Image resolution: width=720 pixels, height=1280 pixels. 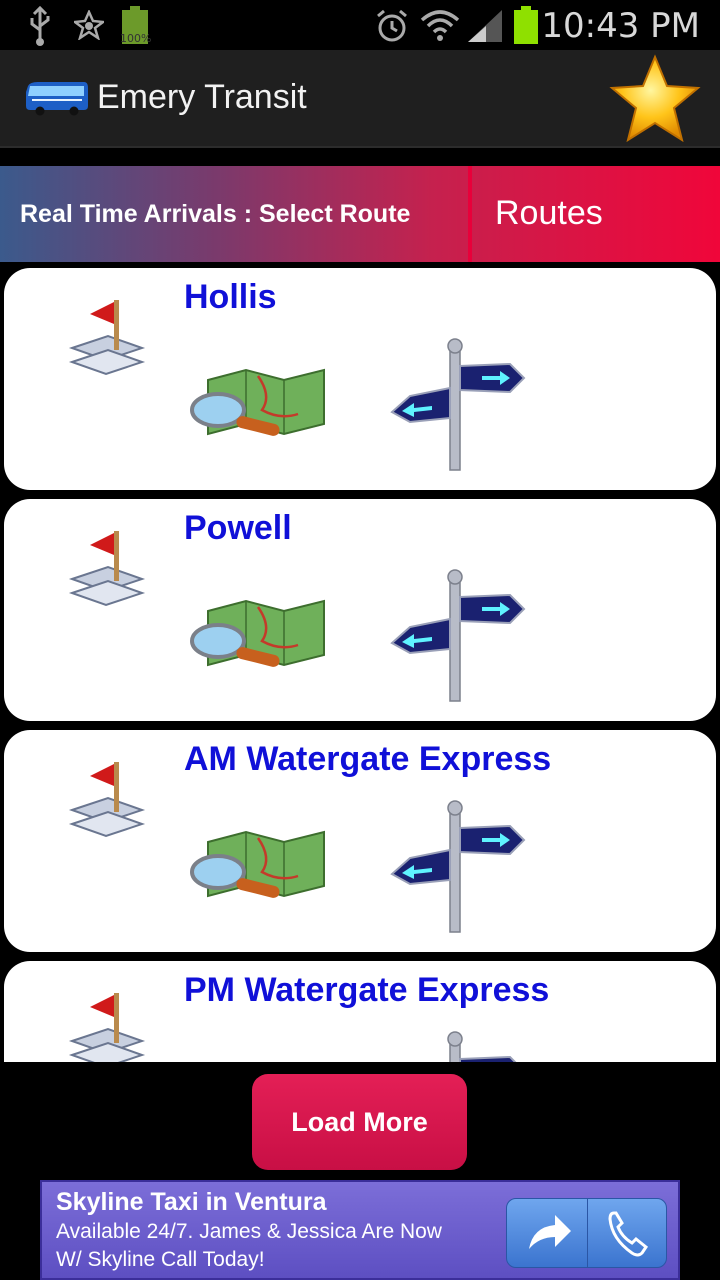 I want to click on share-arrow-icon, so click(x=550, y=1232).